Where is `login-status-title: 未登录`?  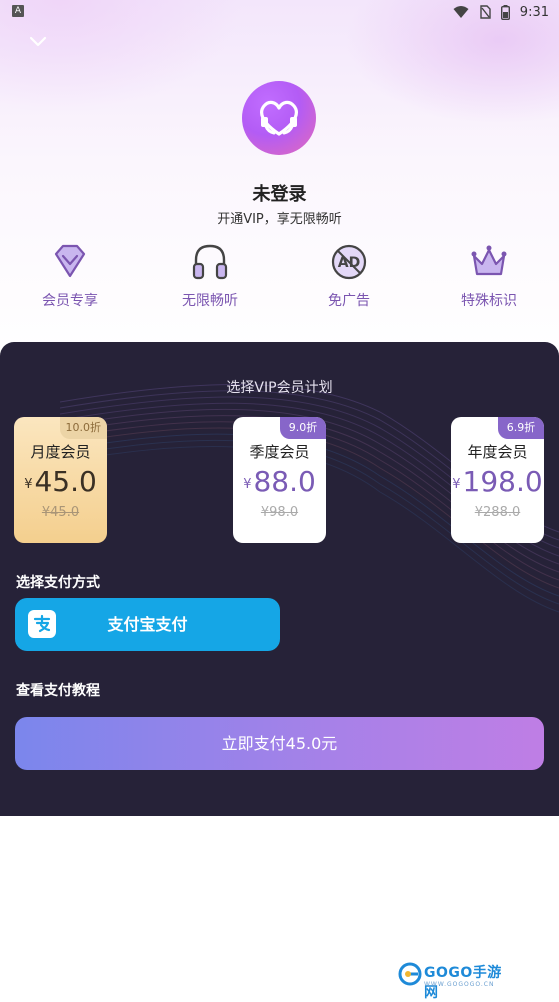
login-status-title: 未登录 is located at coordinates (279, 193).